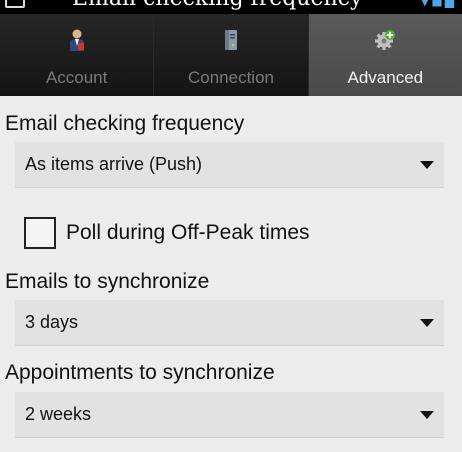 The image size is (462, 452). I want to click on account-person-icon, so click(76, 40).